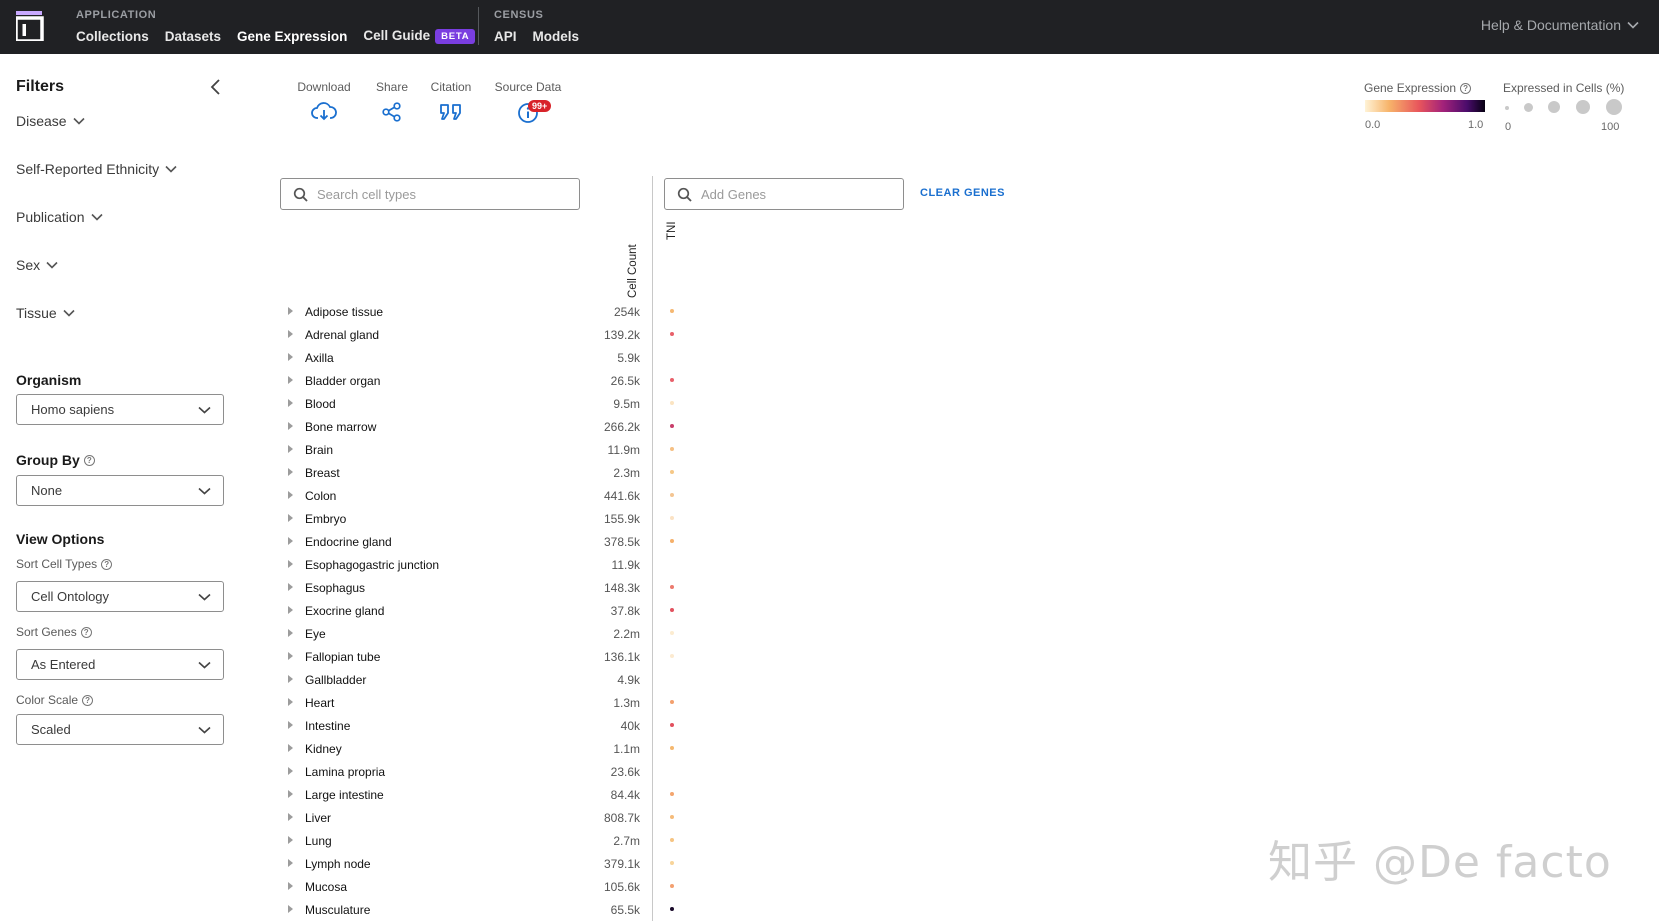  I want to click on nav-gene-expression: Gene Expression, so click(292, 36).